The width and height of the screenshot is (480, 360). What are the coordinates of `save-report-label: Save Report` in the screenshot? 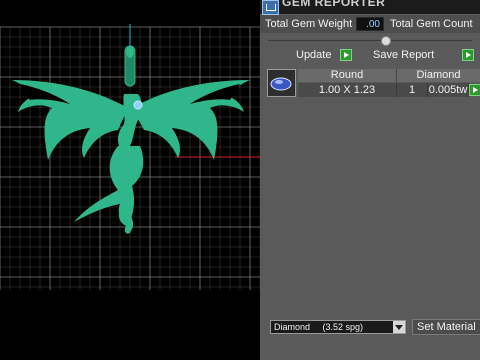 It's located at (404, 55).